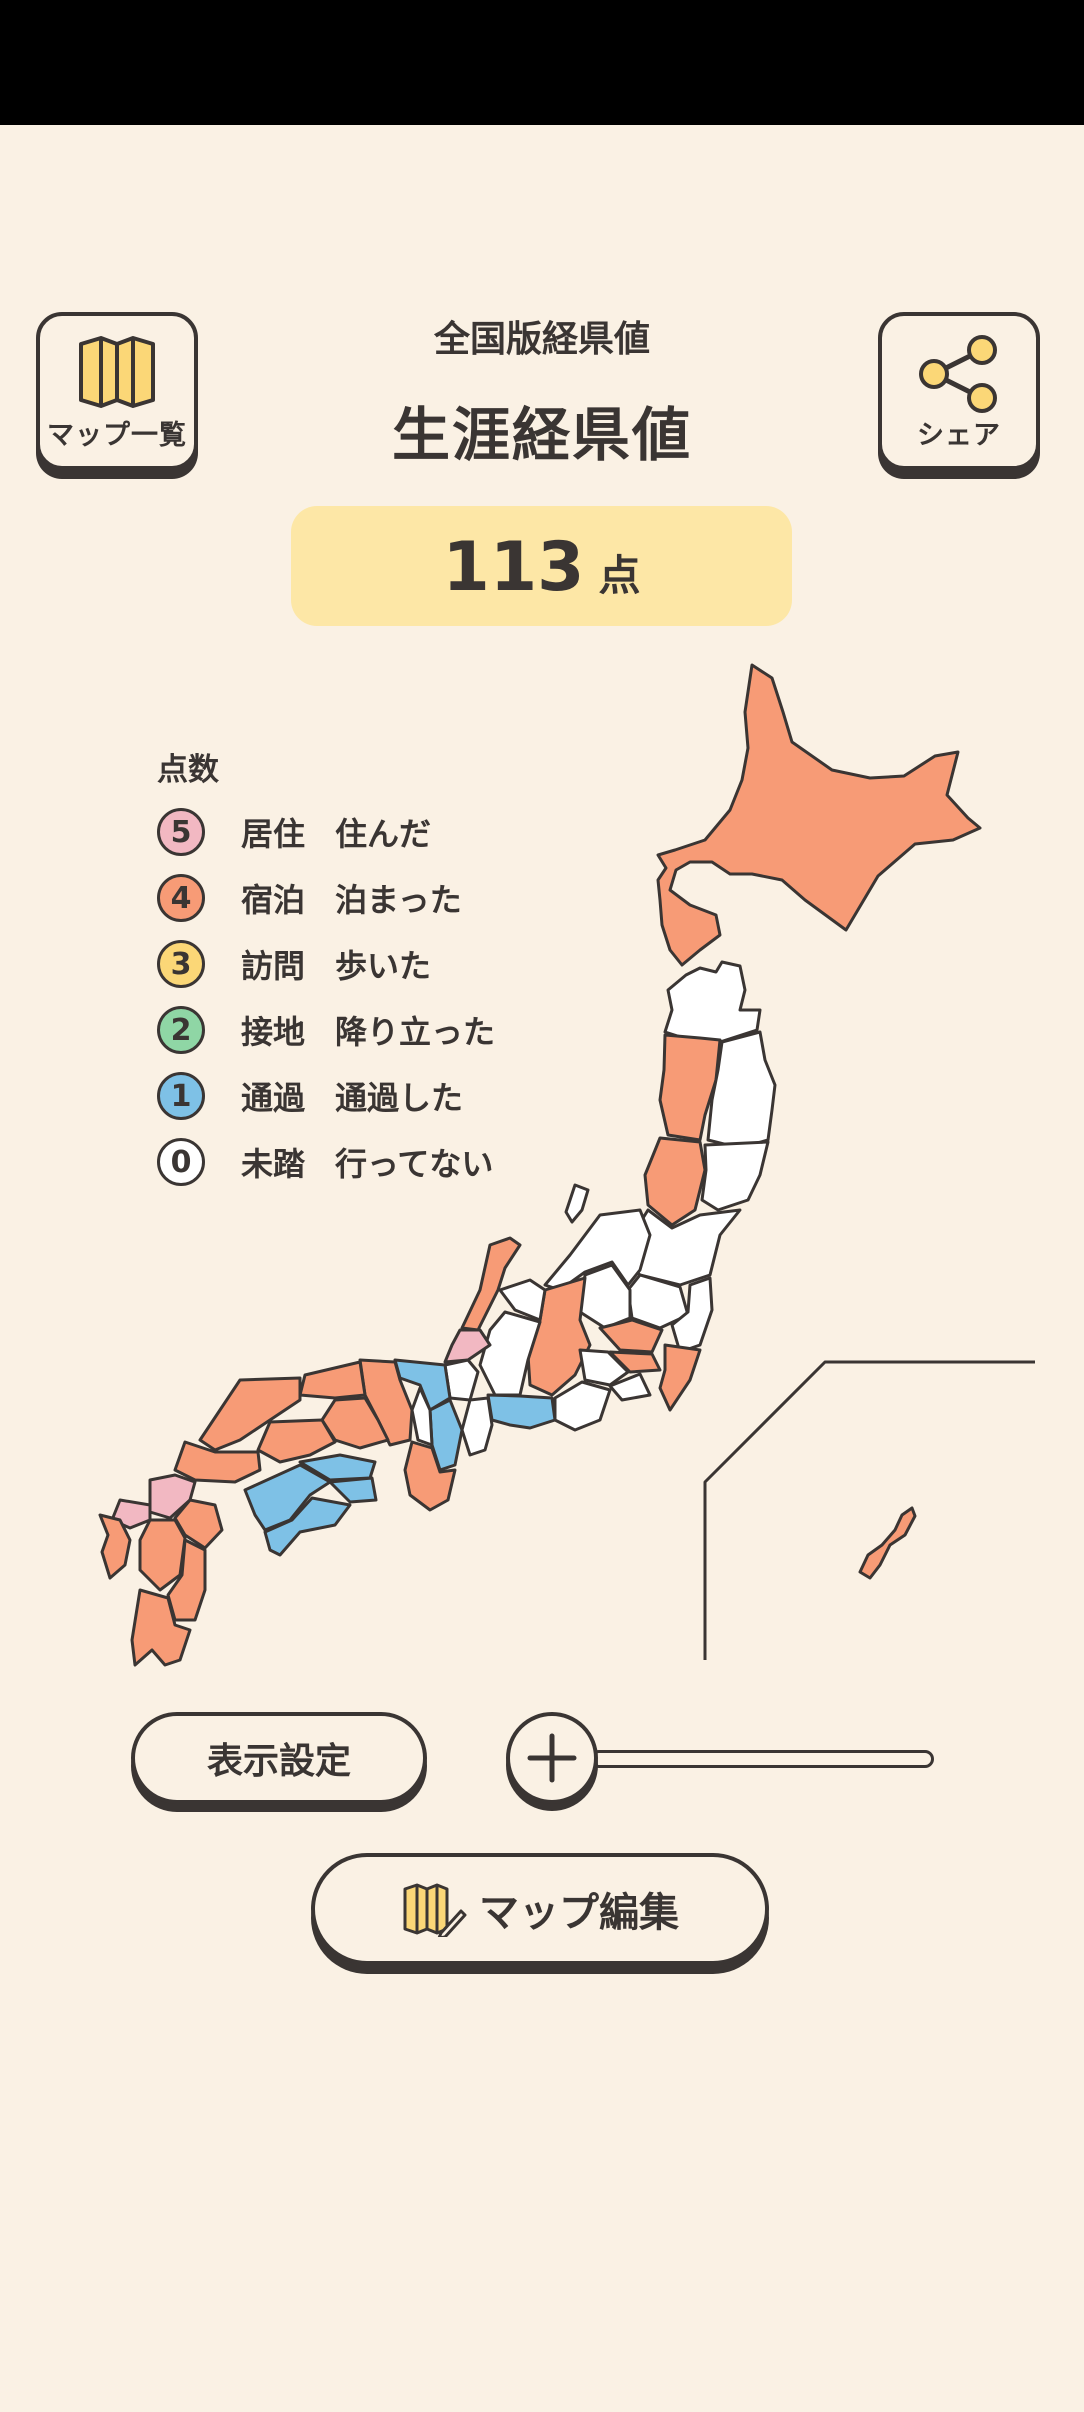  Describe the element at coordinates (619, 575) in the screenshot. I see `score-unit: 点` at that location.